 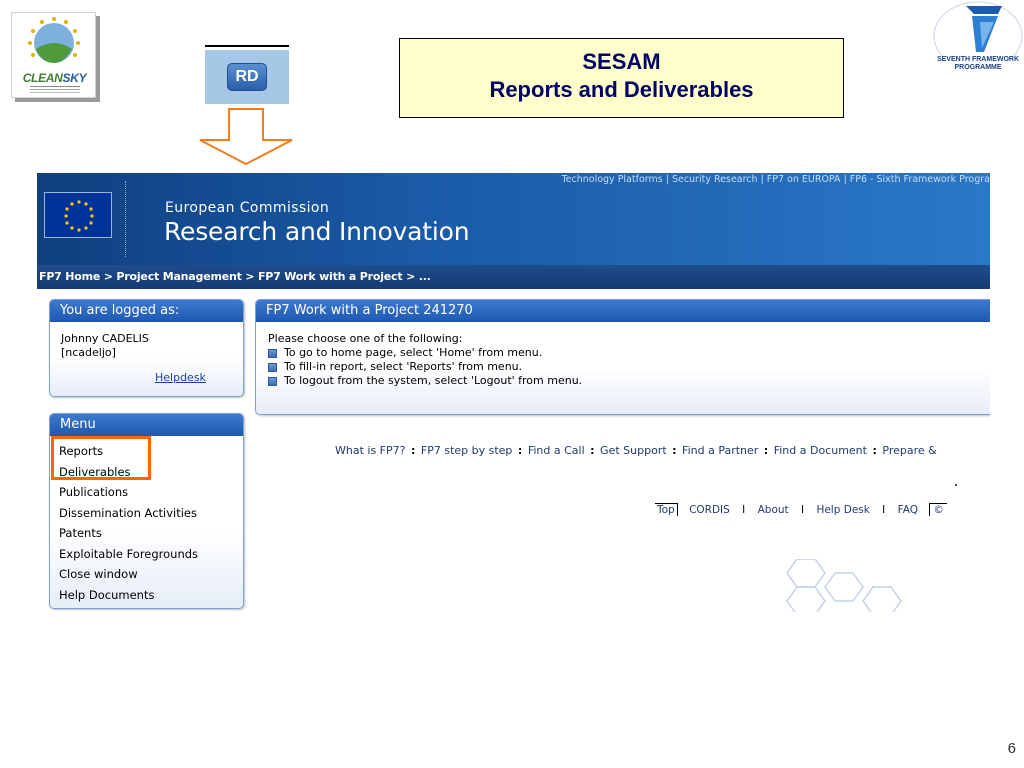 I want to click on footer-link-find-a-call: Find a Call, so click(x=556, y=450).